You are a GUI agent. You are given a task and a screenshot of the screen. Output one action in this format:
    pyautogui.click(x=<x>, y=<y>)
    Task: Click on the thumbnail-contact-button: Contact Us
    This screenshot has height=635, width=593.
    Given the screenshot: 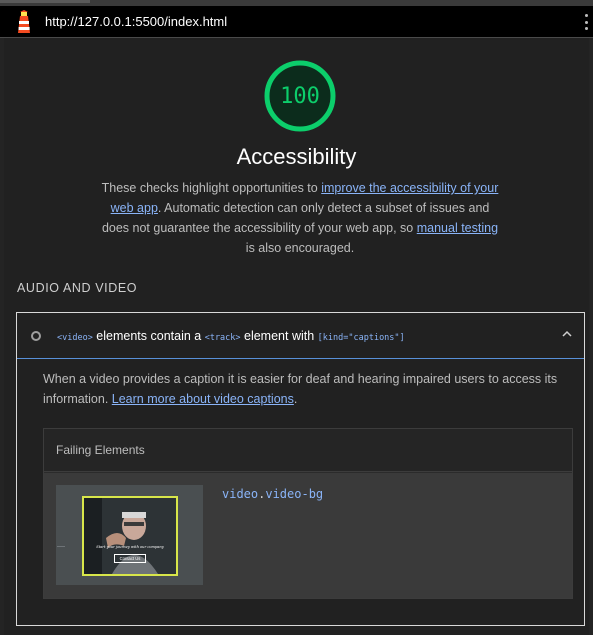 What is the action you would take?
    pyautogui.click(x=130, y=558)
    